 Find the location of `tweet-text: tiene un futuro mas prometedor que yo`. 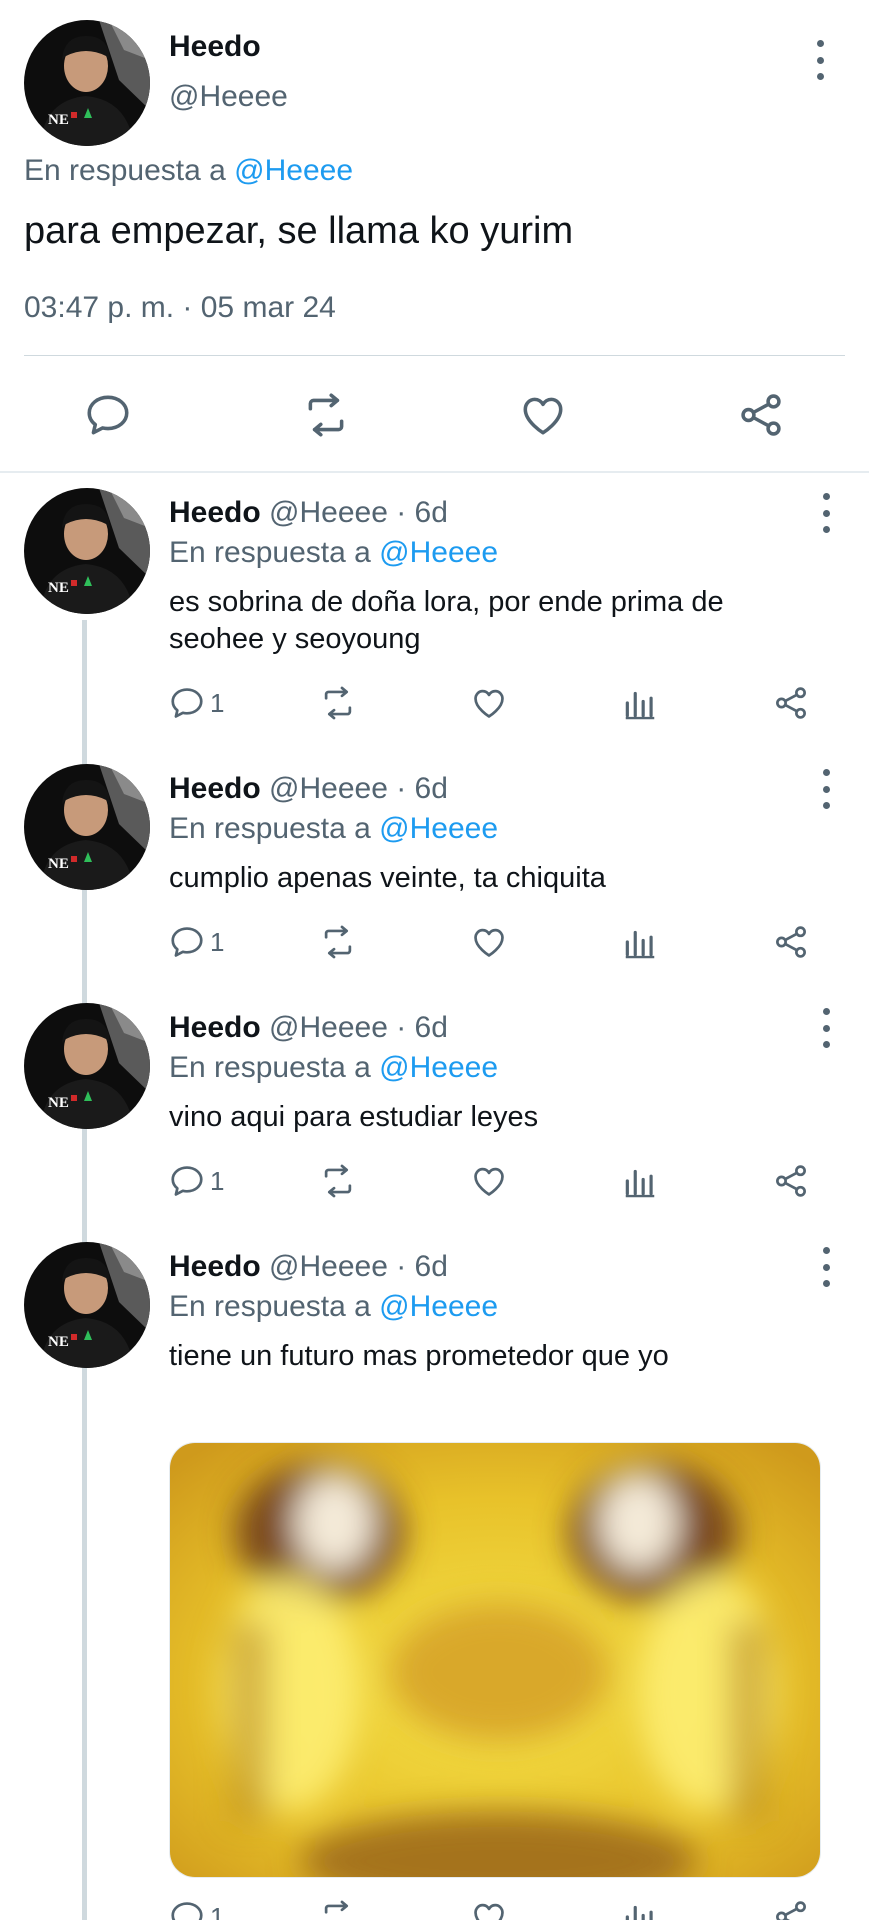

tweet-text: tiene un futuro mas prometedor que yo is located at coordinates (419, 1356).